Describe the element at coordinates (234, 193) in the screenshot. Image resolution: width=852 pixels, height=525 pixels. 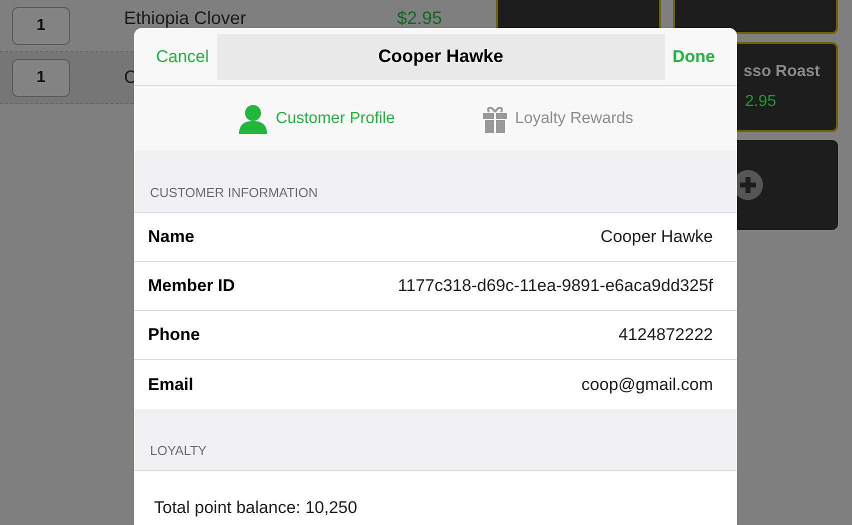
I see `section-header: CUSTOMER INFORMATION` at that location.